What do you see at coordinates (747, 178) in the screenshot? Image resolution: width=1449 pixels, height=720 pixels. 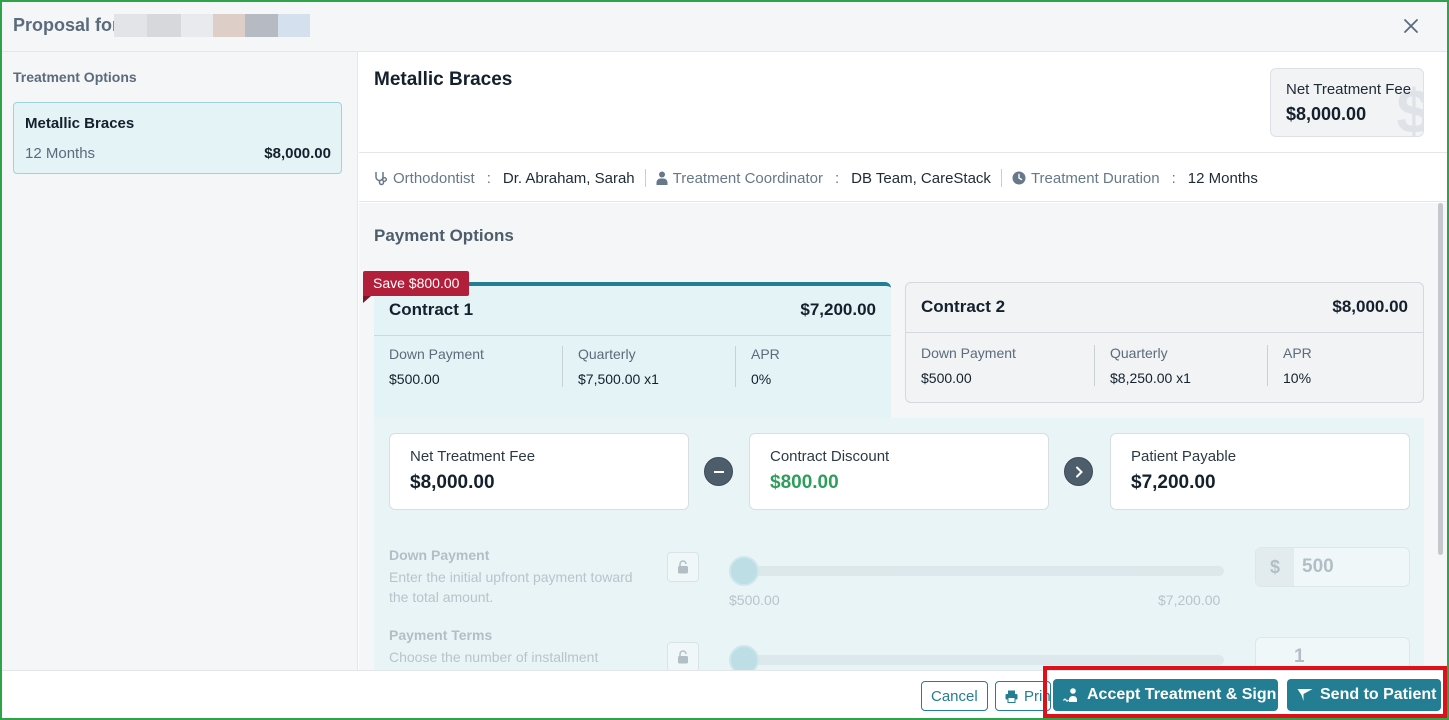 I see `coordinator-label: Treatment Coordinator` at bounding box center [747, 178].